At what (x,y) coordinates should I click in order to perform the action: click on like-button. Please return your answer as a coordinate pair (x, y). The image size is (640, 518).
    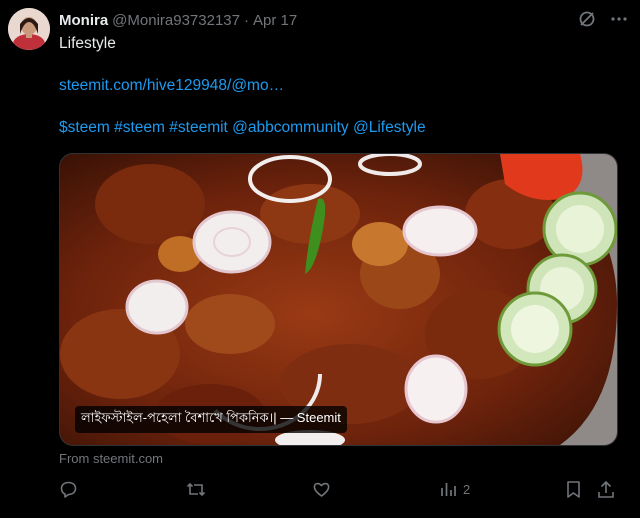
    Looking at the image, I should click on (321, 489).